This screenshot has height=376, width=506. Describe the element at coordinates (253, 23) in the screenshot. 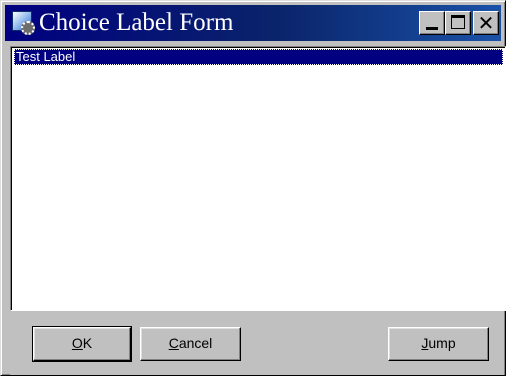

I see `title-bar: Choice Label Form ✕` at that location.